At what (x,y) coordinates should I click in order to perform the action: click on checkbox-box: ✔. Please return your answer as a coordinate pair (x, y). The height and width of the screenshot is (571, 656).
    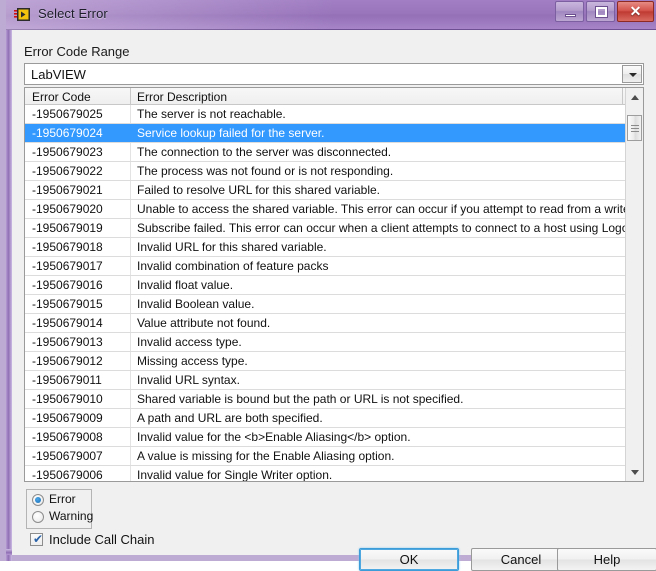
    Looking at the image, I should click on (36, 539).